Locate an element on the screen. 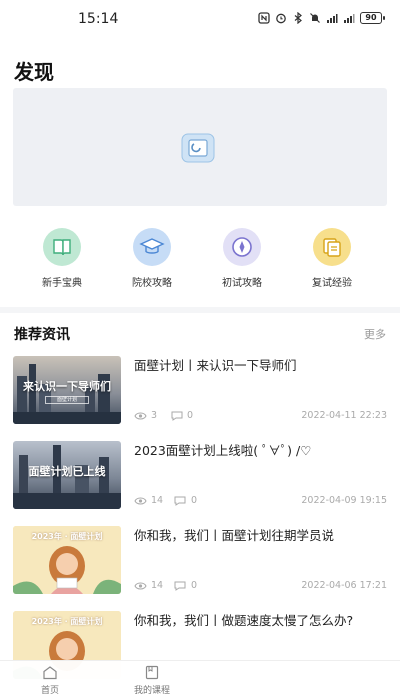  news-meta: 14 0 2022-04-06 17:21 is located at coordinates (260, 587).